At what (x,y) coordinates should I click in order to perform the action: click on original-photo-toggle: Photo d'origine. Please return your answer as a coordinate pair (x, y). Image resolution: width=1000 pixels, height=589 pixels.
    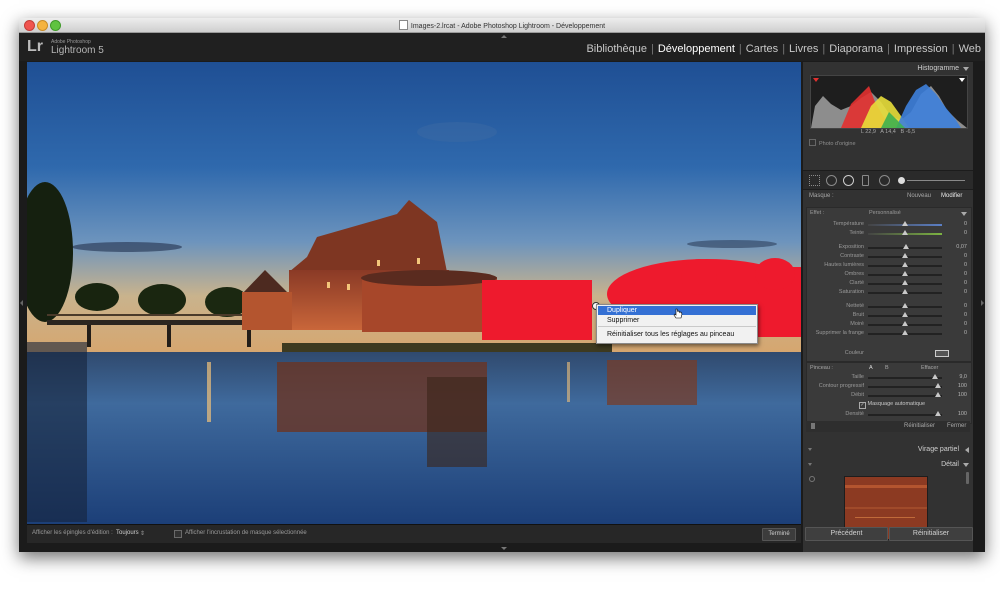
    Looking at the image, I should click on (832, 143).